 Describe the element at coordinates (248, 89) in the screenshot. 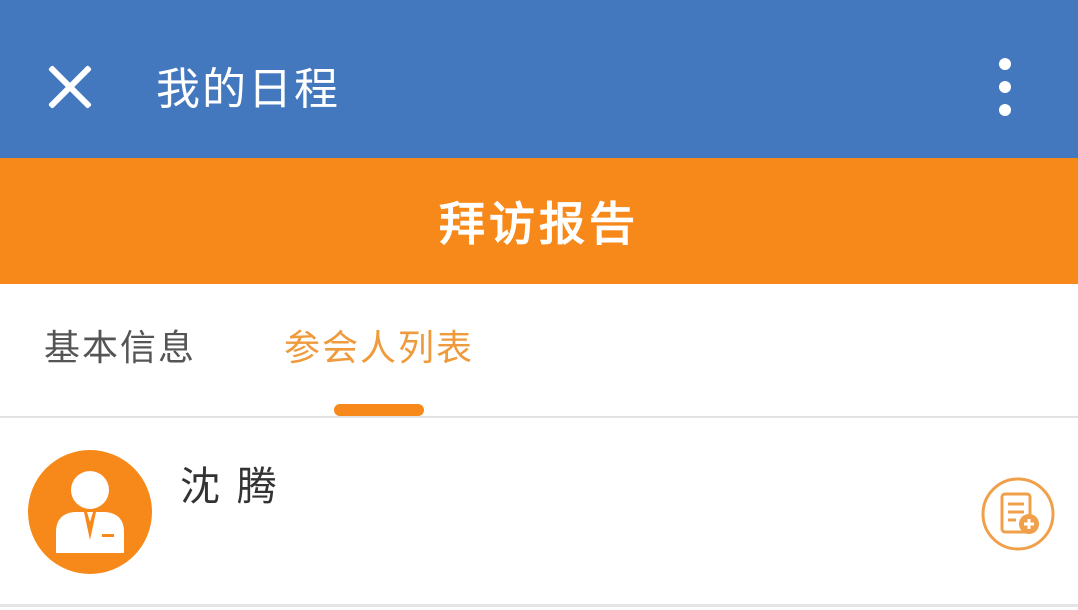

I see `page-title: 我的日程` at that location.